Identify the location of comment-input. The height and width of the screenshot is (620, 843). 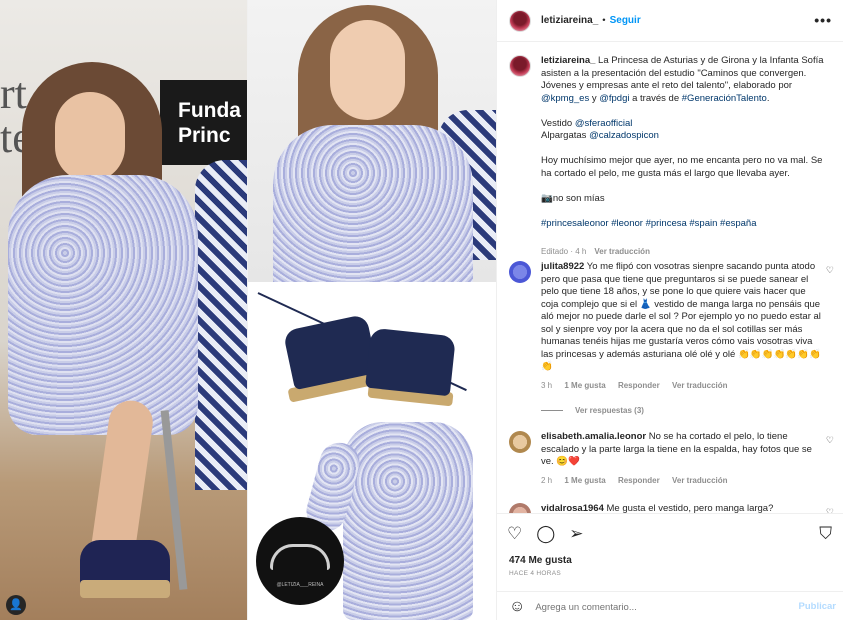
(655, 607).